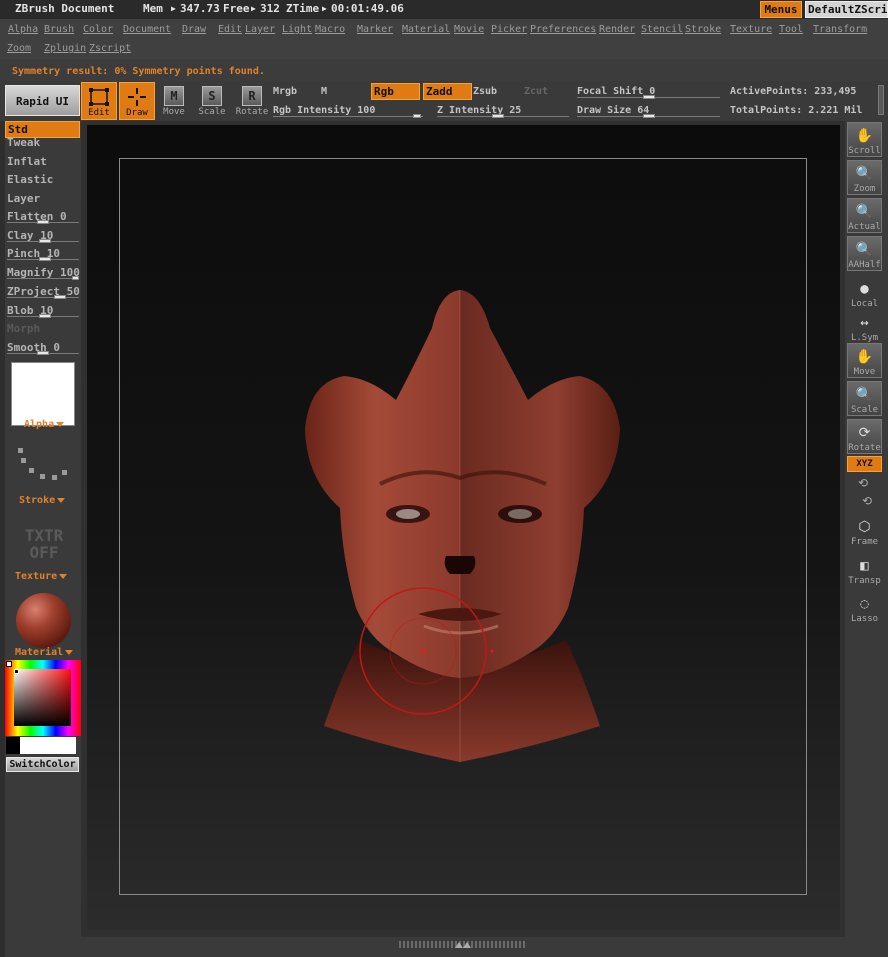  I want to click on menu-tool: Tool, so click(791, 29).